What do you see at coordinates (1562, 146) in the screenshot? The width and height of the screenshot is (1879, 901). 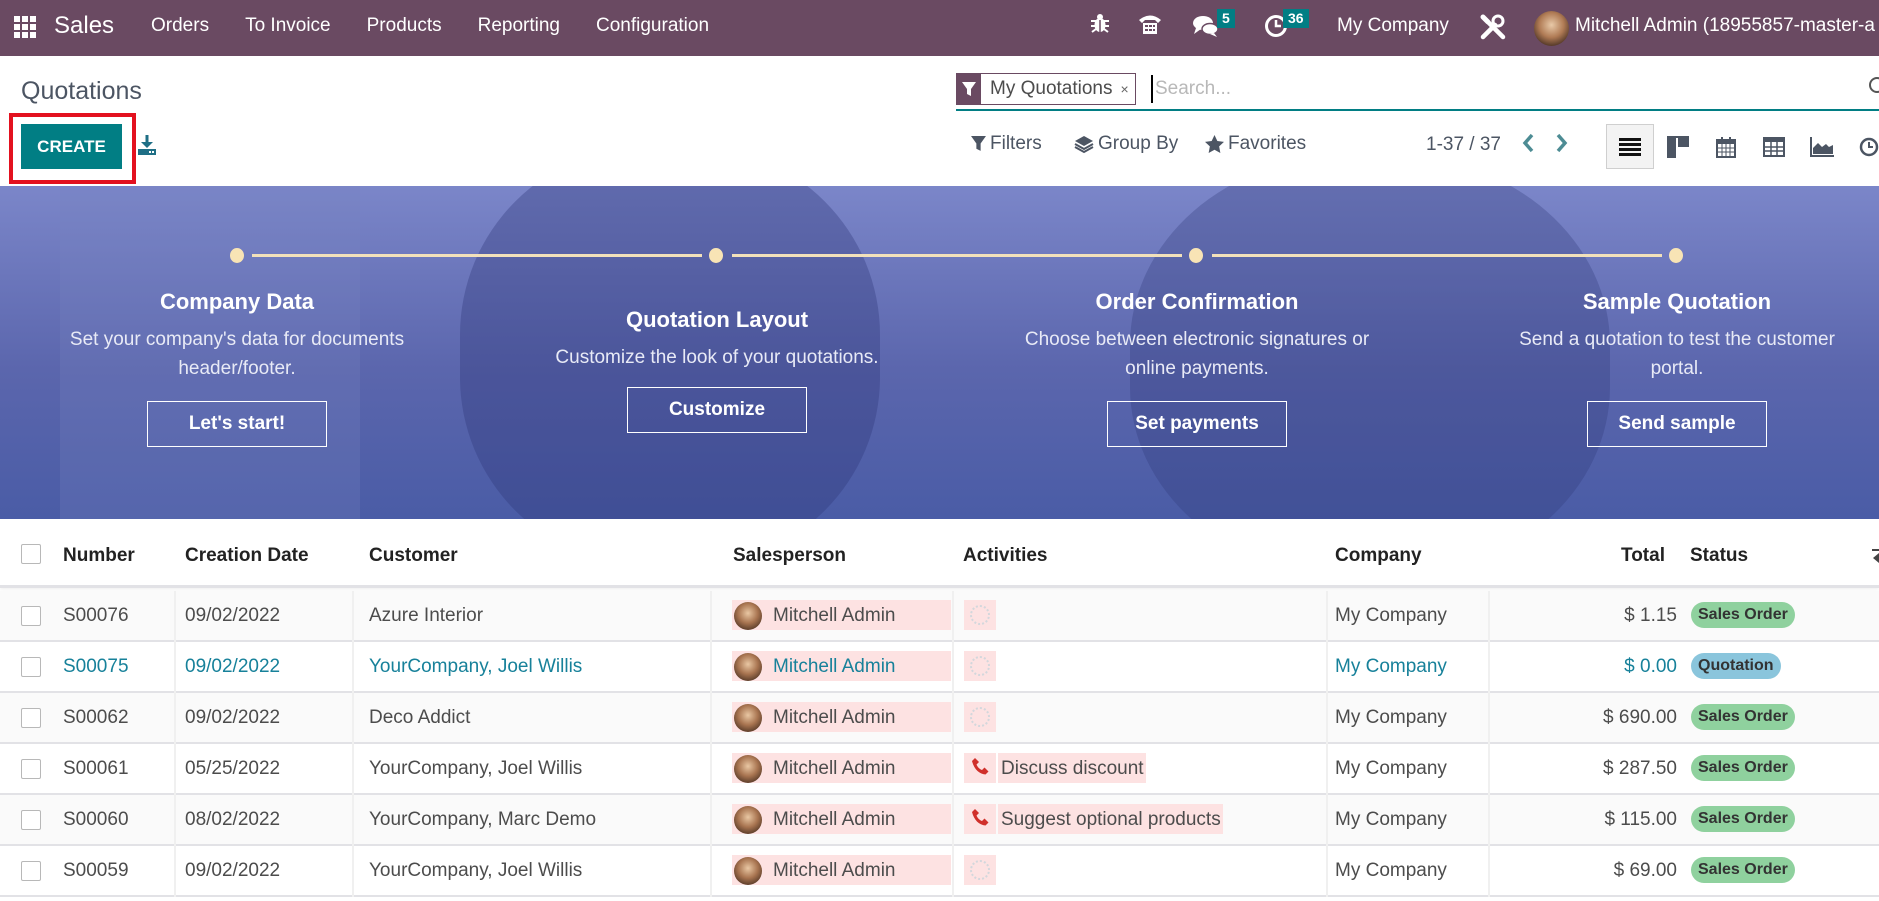 I see `pager-next-icon` at bounding box center [1562, 146].